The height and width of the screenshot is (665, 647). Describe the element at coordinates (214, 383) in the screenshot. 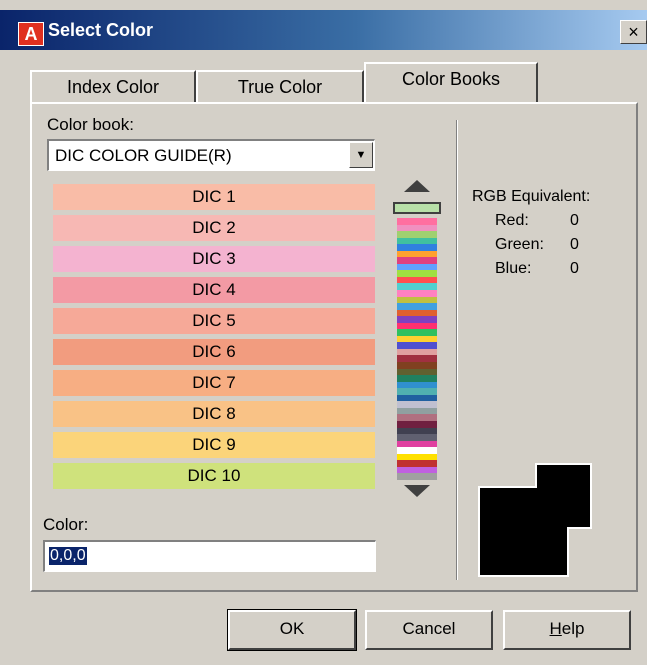

I see `swatch-item: DIC 7` at that location.